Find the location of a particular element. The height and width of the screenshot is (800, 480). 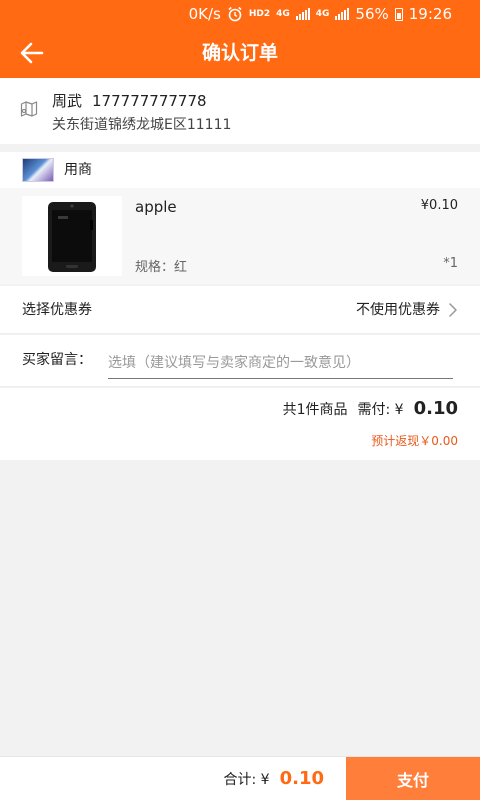

pay-label: 需付: ¥ is located at coordinates (380, 410).